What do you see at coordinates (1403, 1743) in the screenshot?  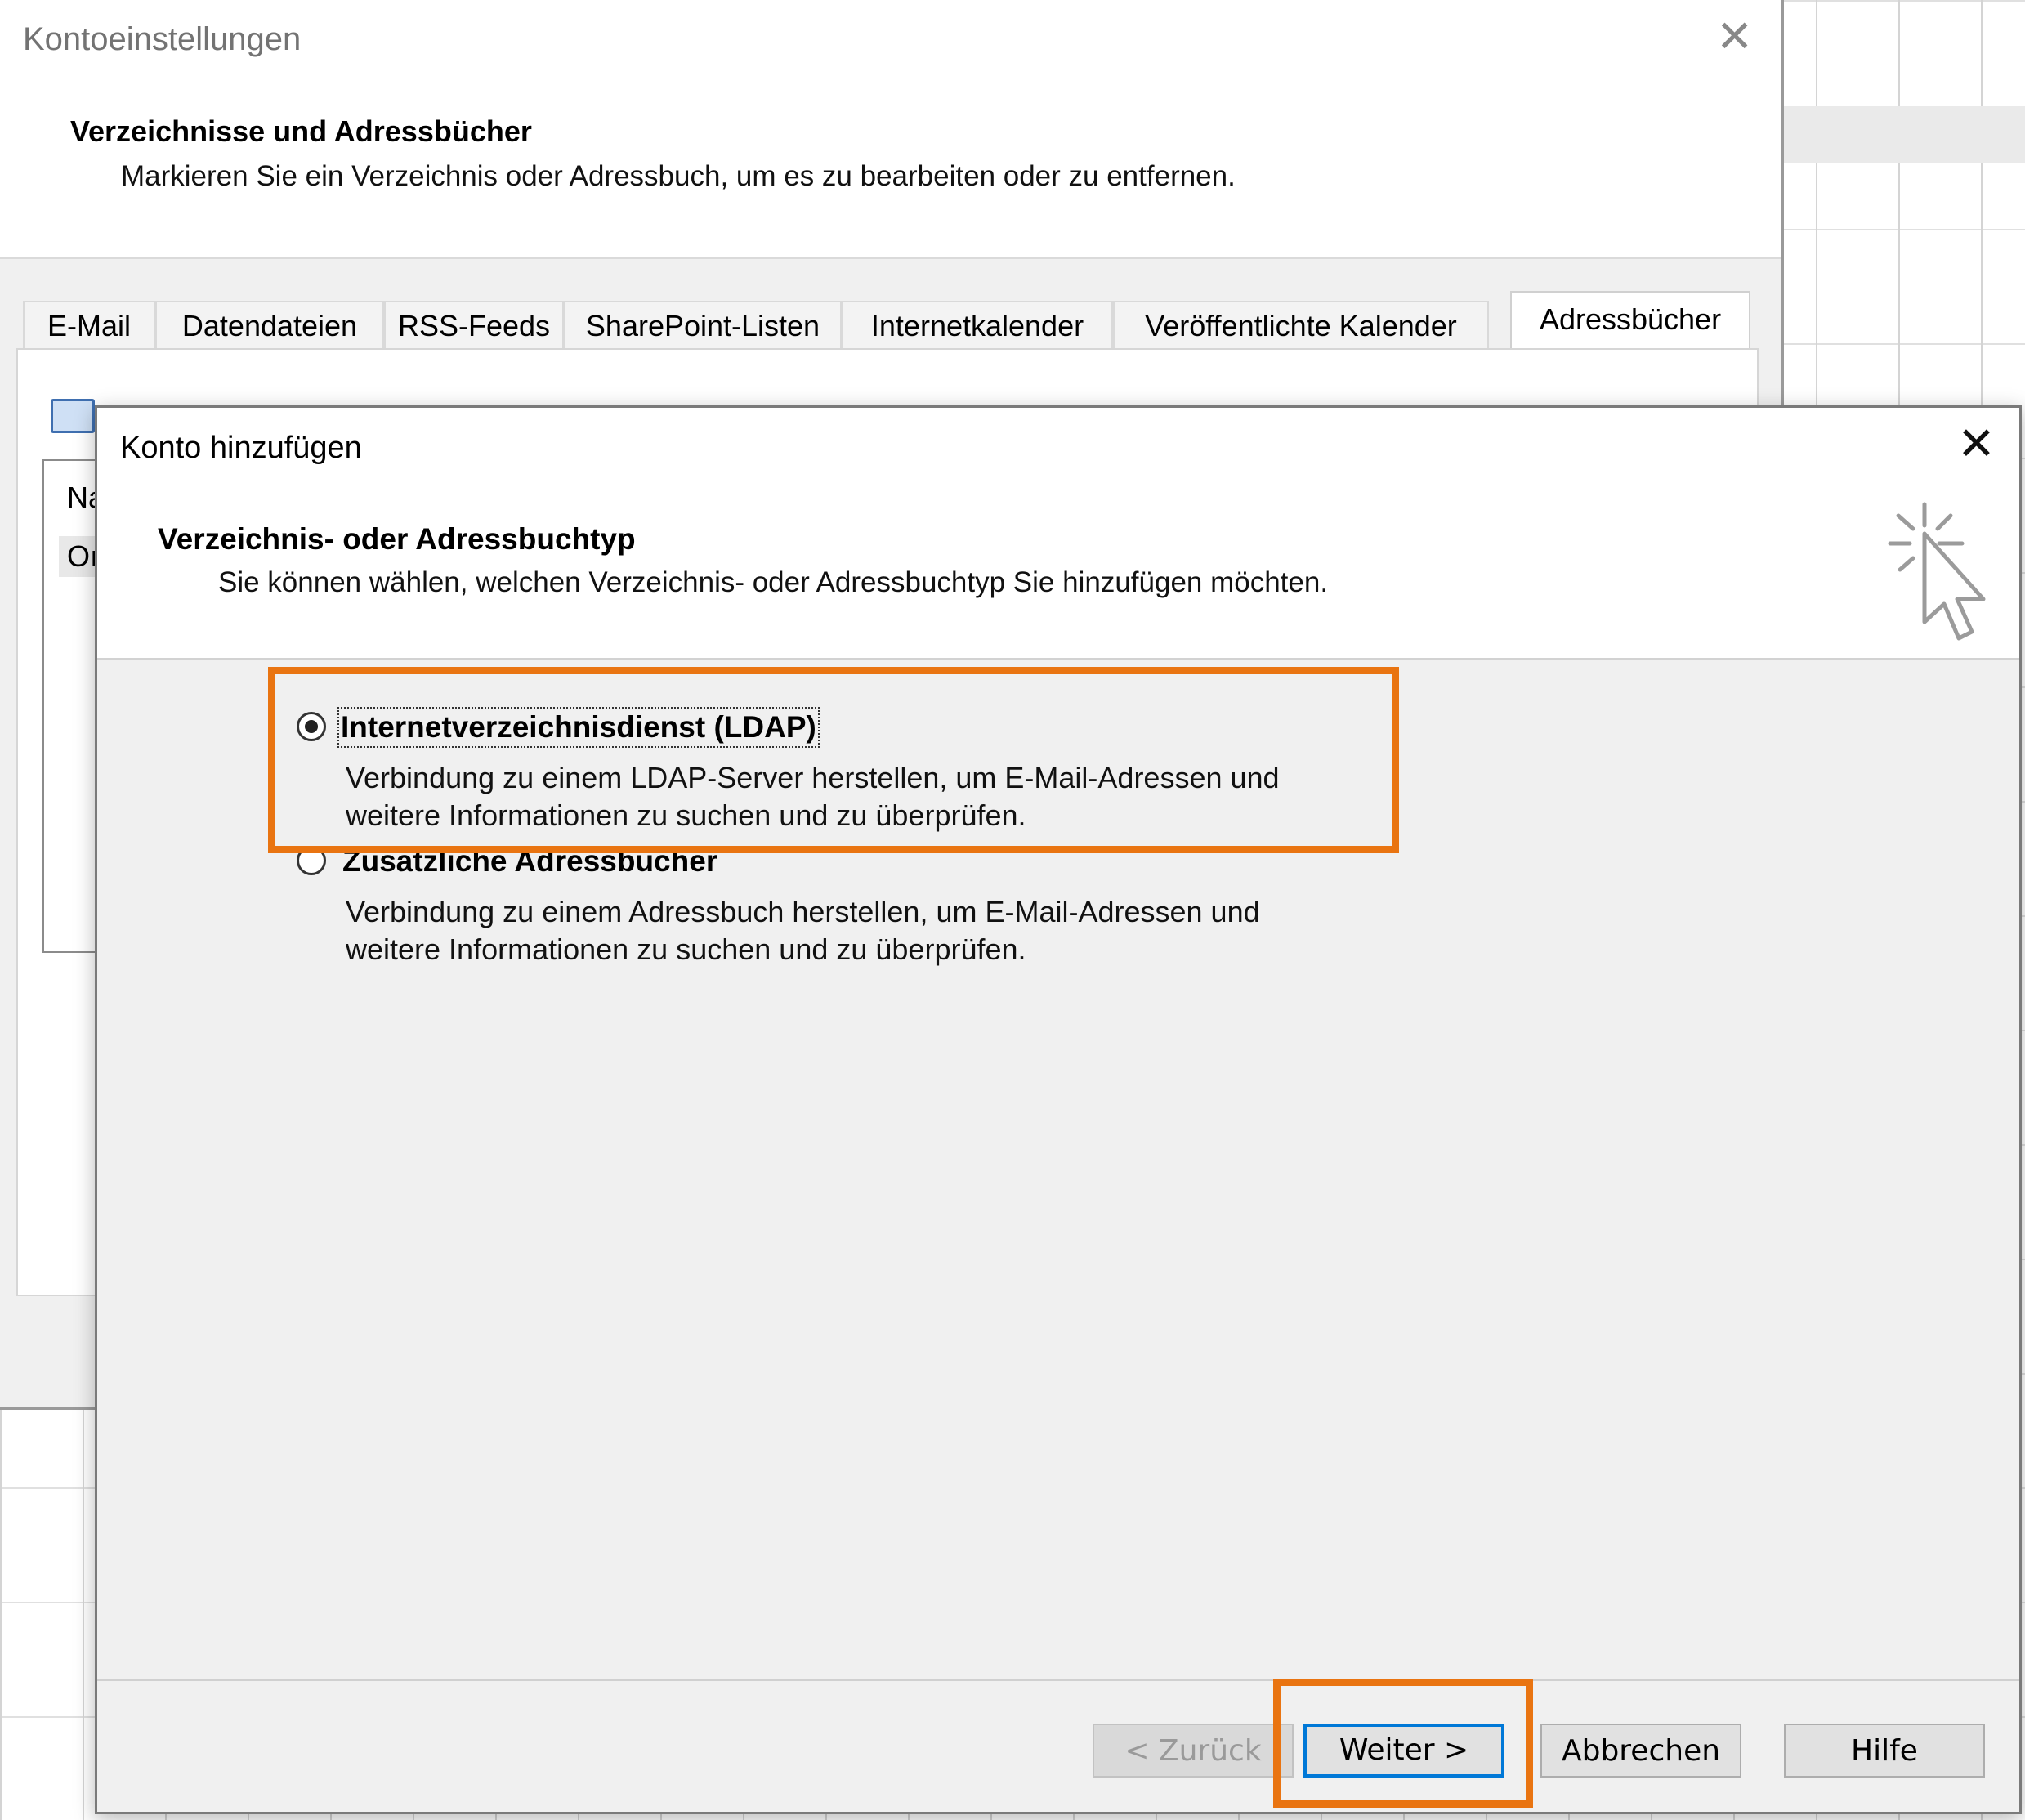 I see `highlight-next-button` at bounding box center [1403, 1743].